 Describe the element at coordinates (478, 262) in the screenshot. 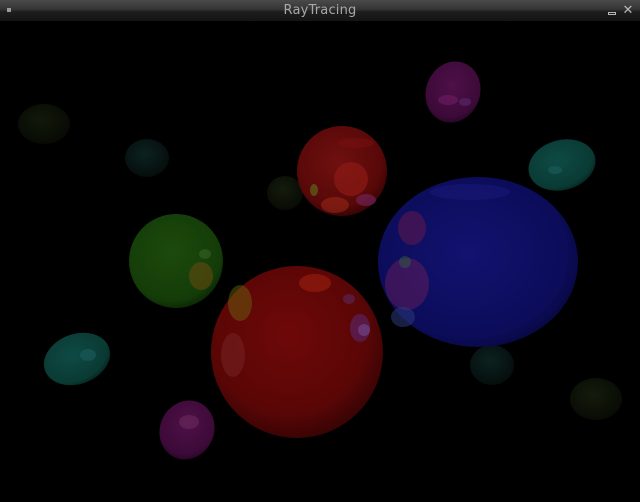

I see `blue-sphere-large` at that location.